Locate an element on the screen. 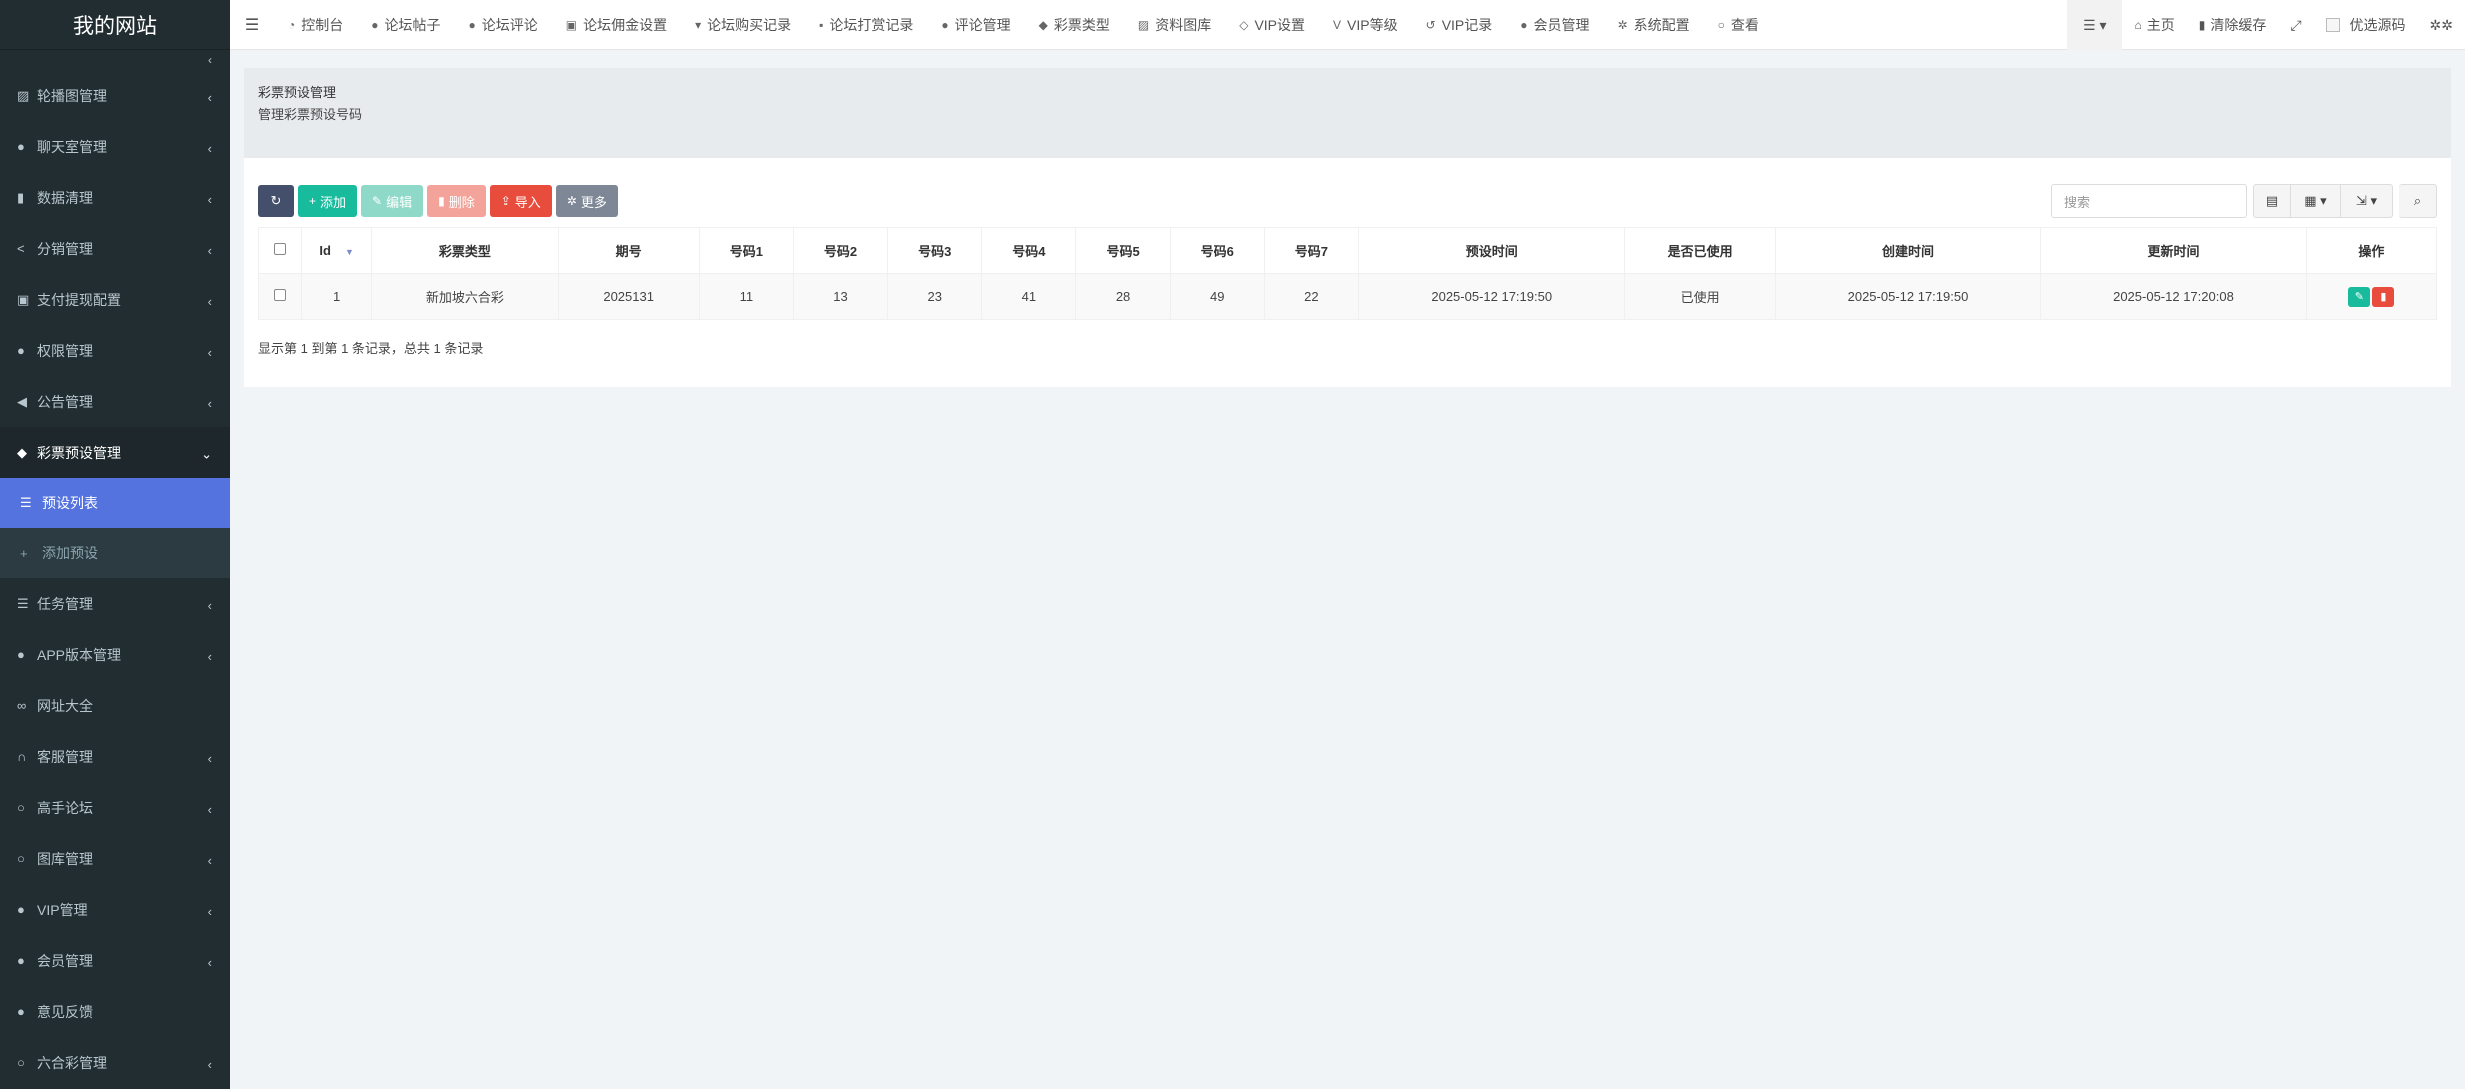 The height and width of the screenshot is (1089, 2465). pencil-icon: ✎ is located at coordinates (377, 201).